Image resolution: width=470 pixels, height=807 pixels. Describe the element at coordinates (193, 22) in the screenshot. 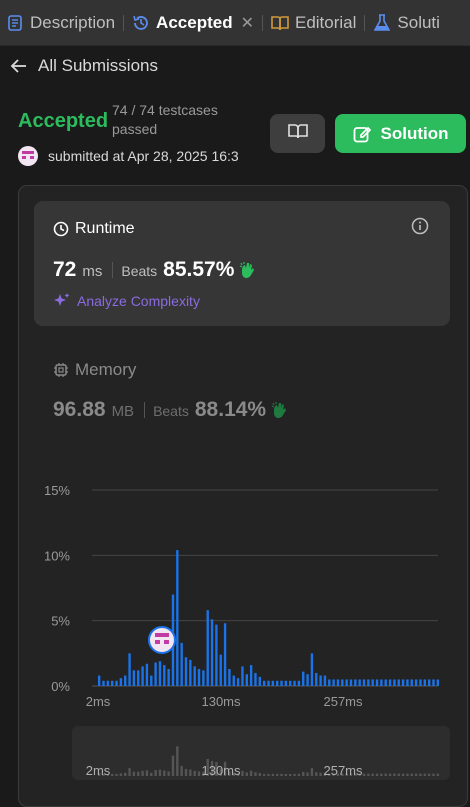

I see `tab-accepted: Accepted ✕` at that location.